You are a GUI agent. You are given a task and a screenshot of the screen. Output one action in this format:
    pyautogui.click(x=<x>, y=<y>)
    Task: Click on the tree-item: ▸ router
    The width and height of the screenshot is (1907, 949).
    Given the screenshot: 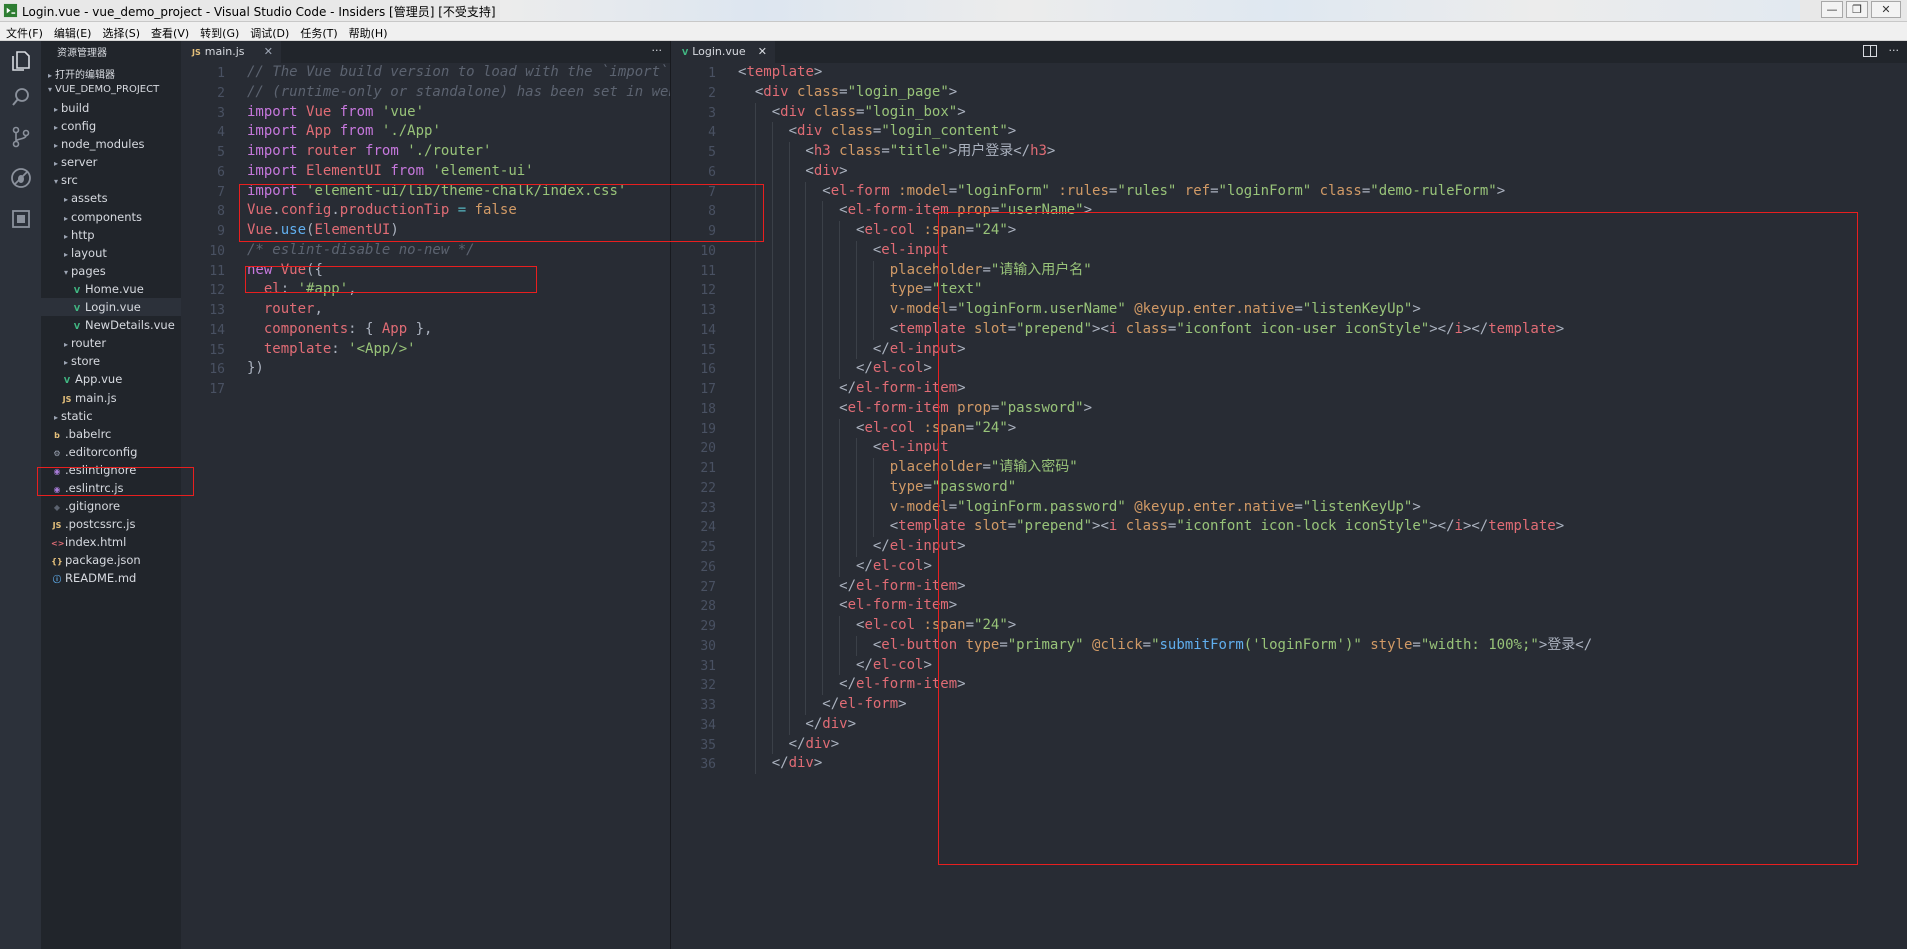 What is the action you would take?
    pyautogui.click(x=111, y=343)
    